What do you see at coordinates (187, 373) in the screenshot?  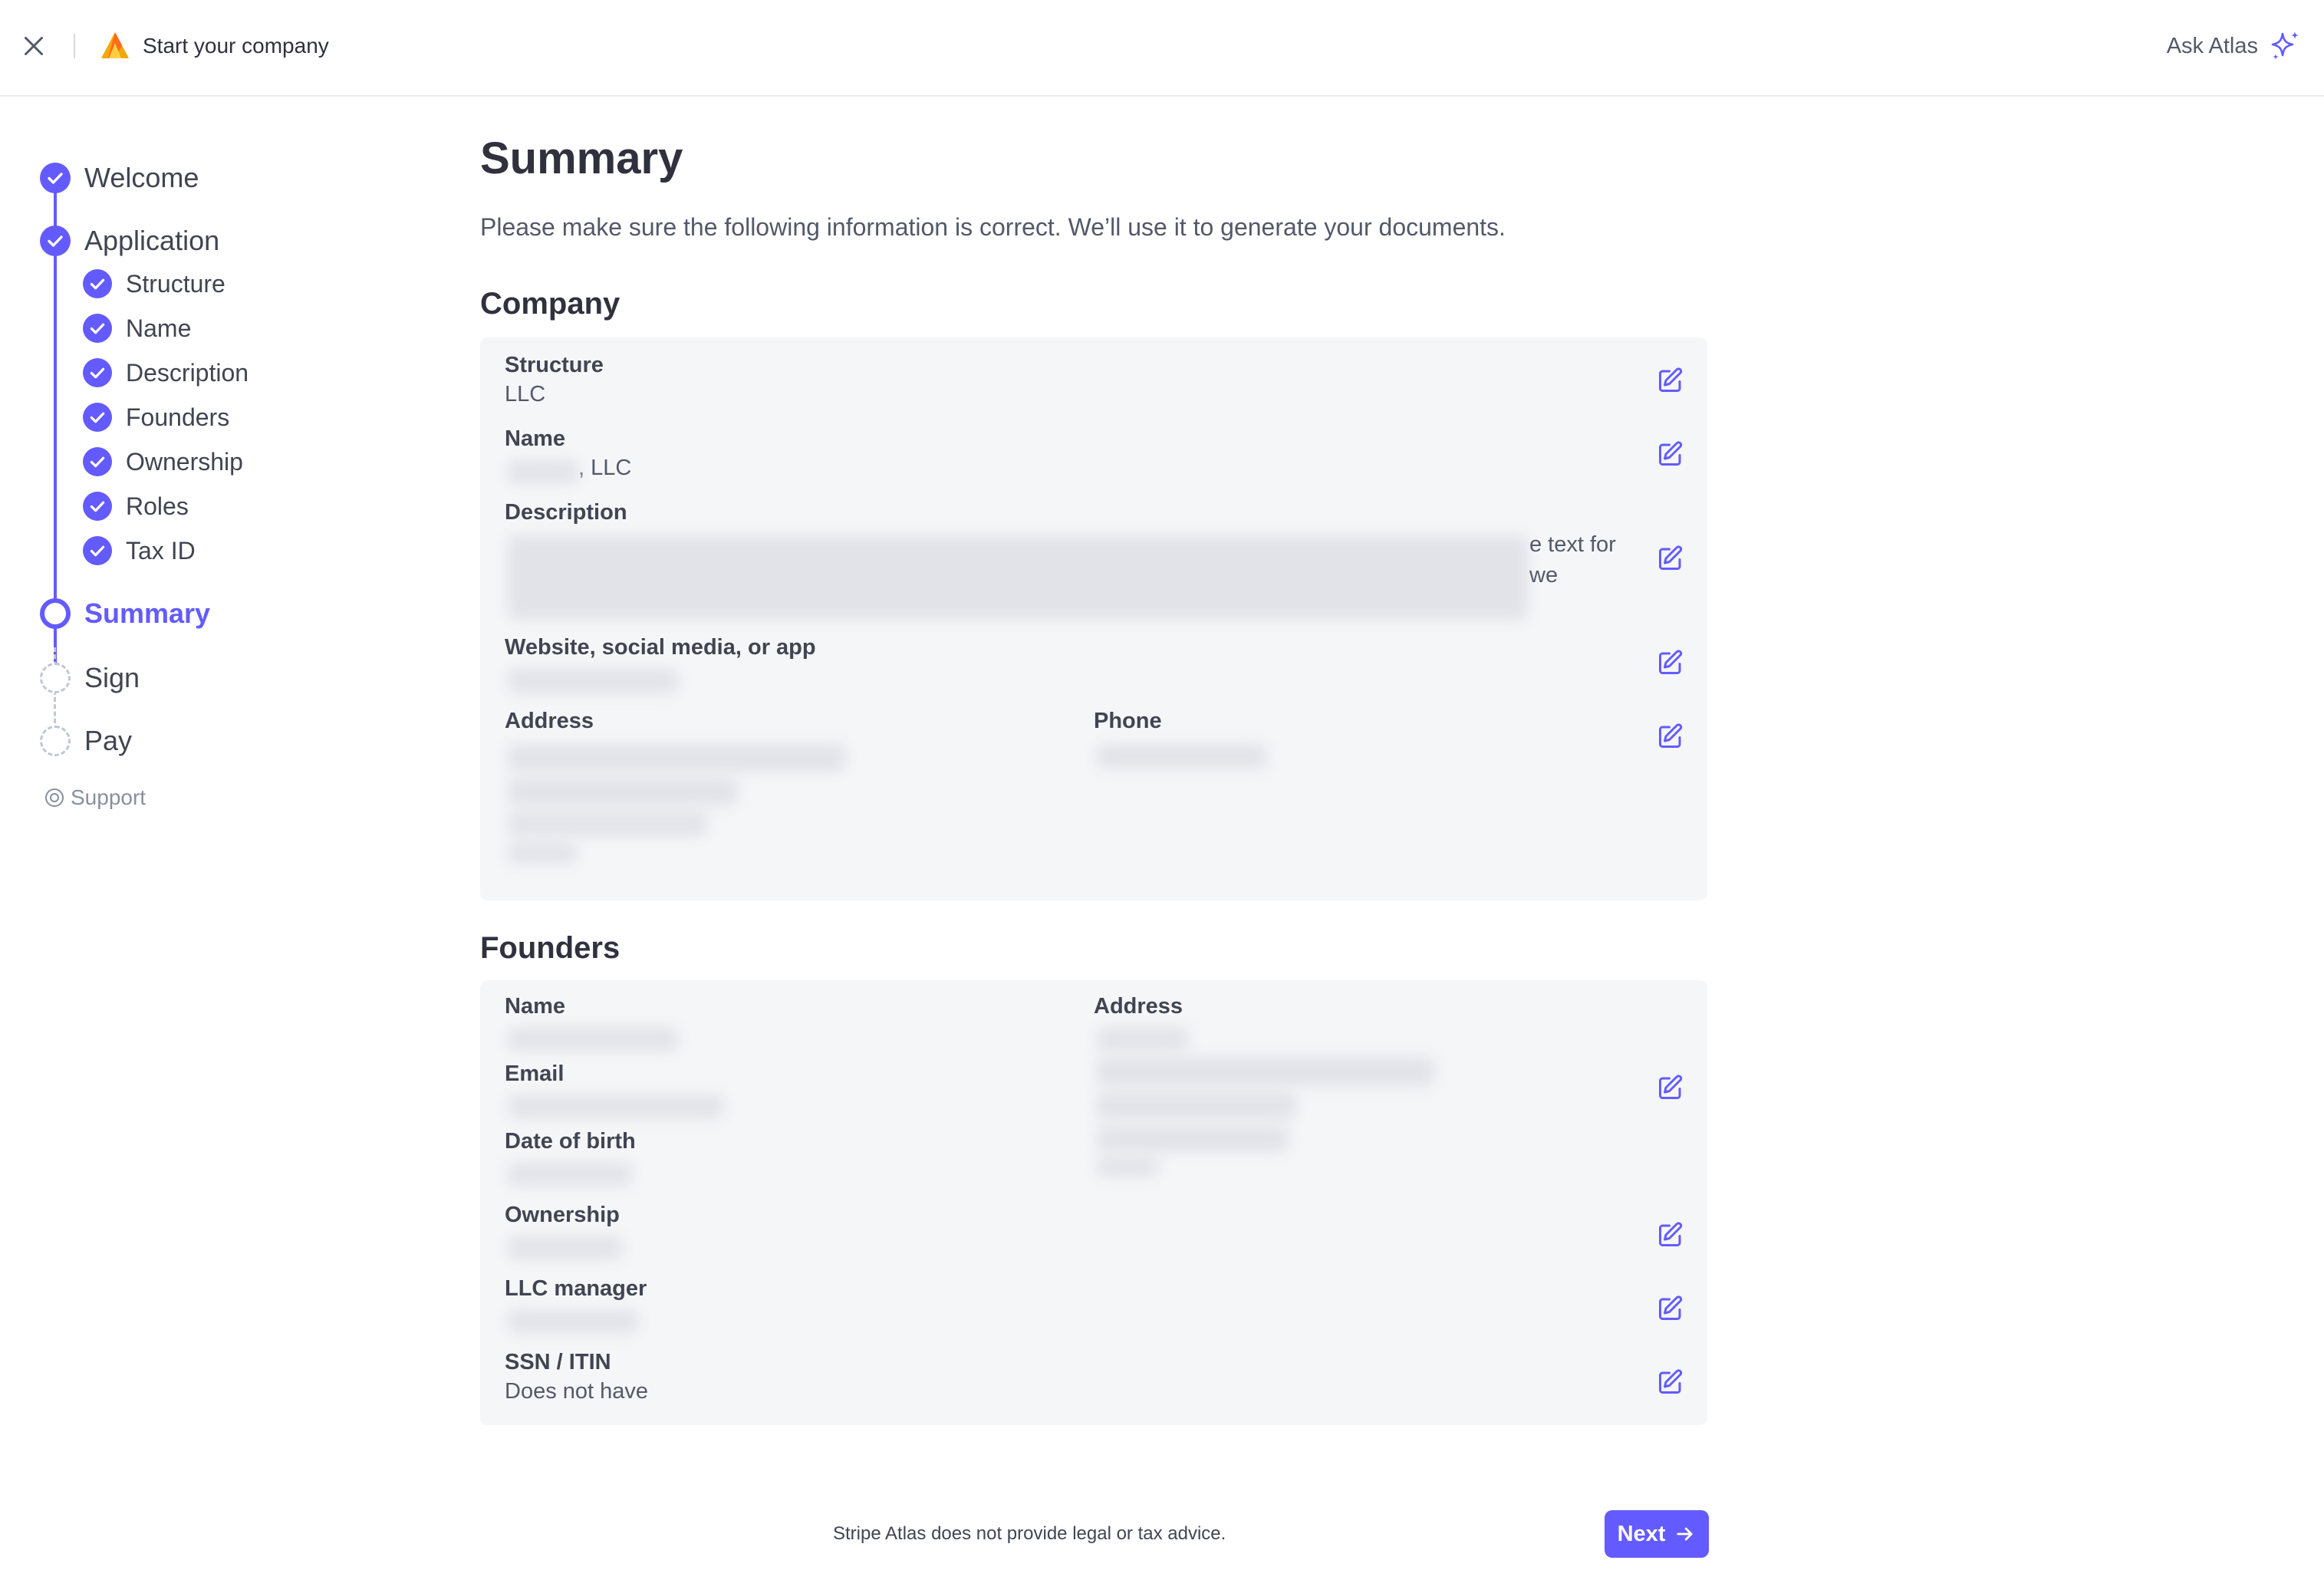 I see `substep-label: Description` at bounding box center [187, 373].